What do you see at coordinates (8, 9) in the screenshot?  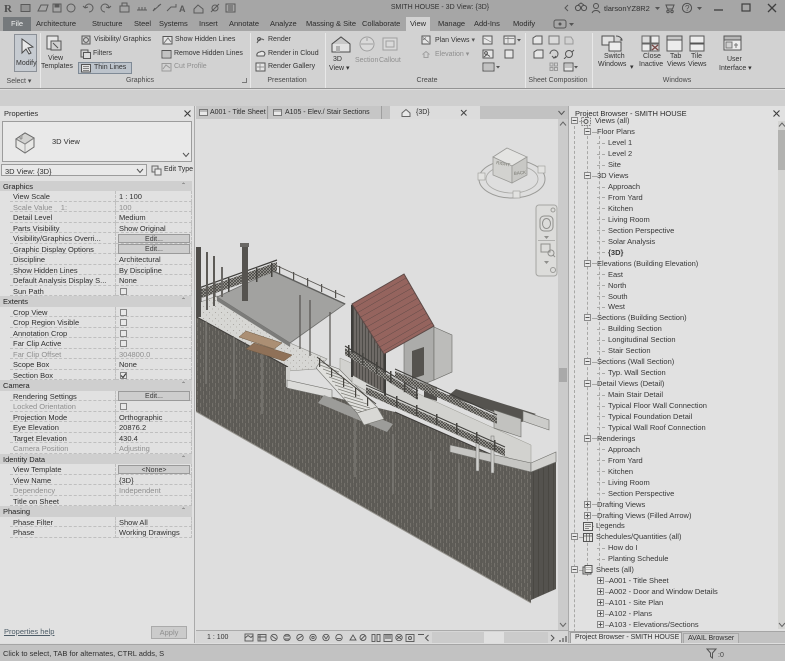 I see `svg-text: R` at bounding box center [8, 9].